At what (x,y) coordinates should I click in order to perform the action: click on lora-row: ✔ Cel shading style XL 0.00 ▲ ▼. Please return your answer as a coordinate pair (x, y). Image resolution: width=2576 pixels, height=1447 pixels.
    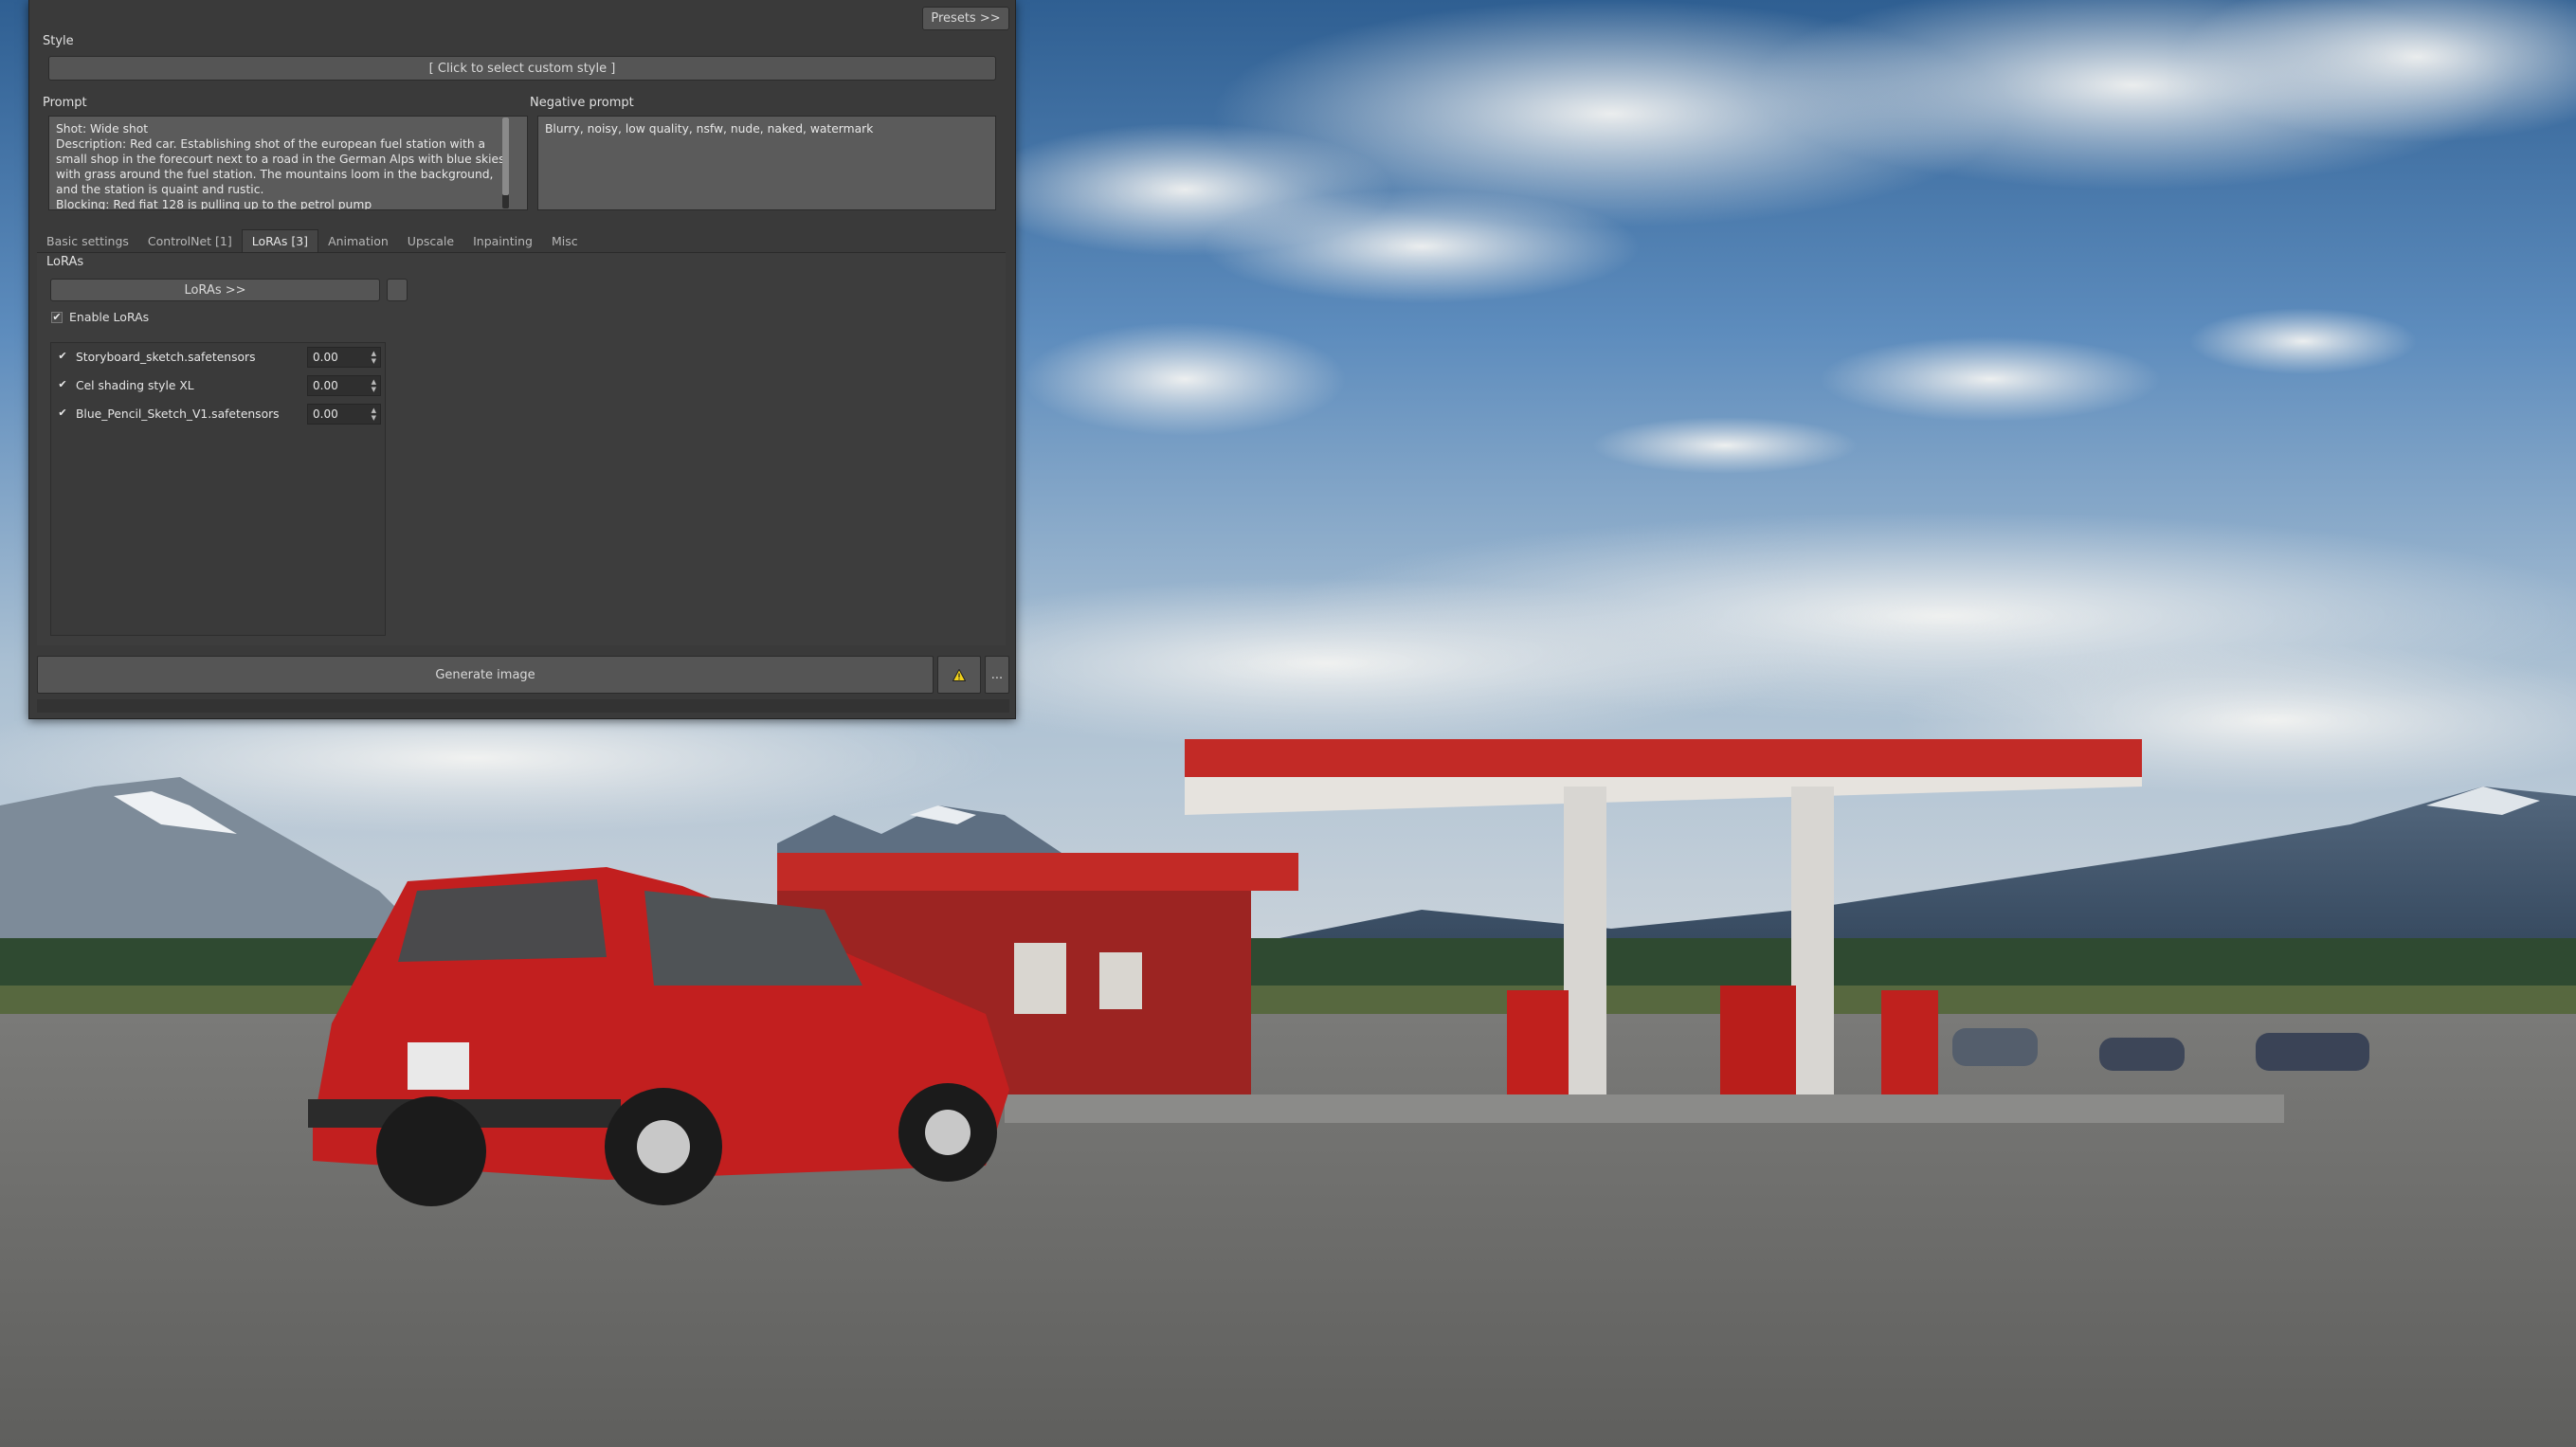
    Looking at the image, I should click on (219, 385).